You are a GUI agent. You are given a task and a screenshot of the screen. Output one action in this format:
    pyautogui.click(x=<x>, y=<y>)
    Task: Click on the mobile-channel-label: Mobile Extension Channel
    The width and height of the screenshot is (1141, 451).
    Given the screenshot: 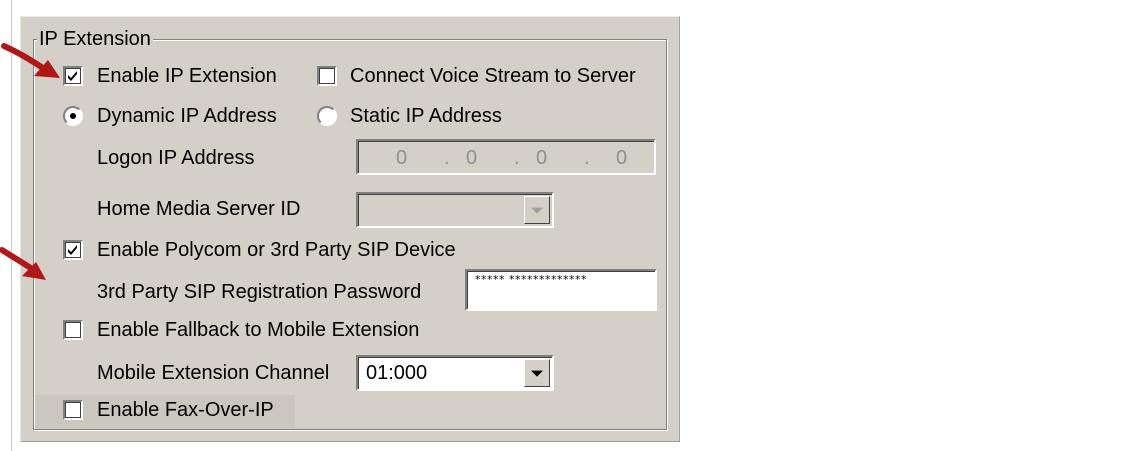 What is the action you would take?
    pyautogui.click(x=213, y=373)
    